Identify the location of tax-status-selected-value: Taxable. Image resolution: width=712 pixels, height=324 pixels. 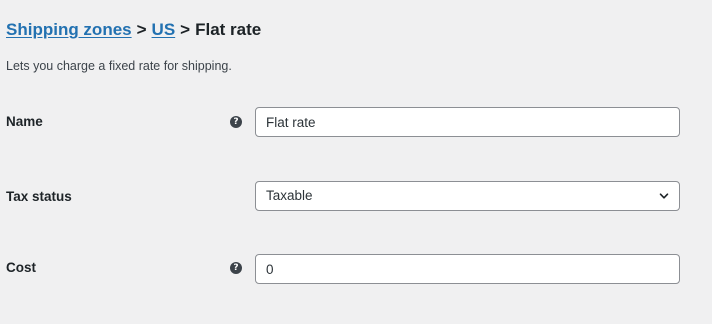
(289, 195).